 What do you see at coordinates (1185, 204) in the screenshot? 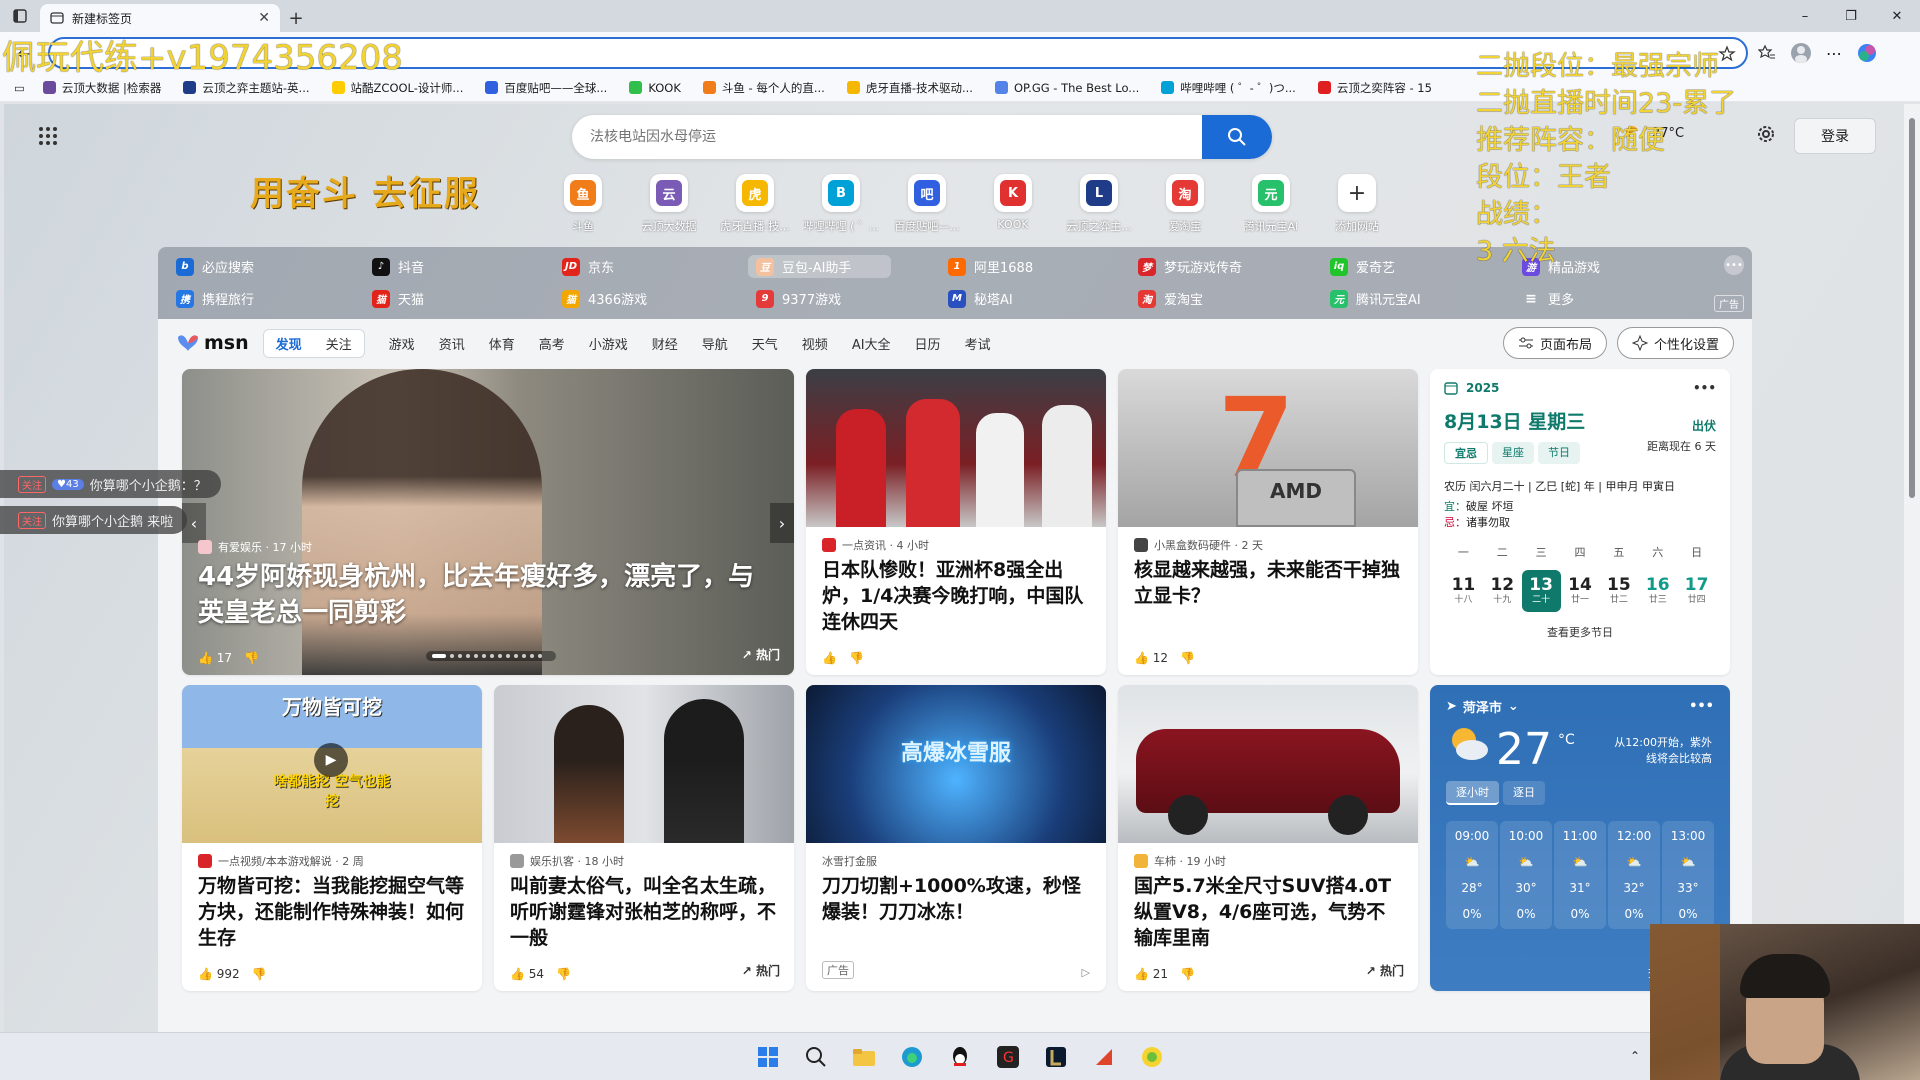
I see `quick-link: 淘爱淘宝` at bounding box center [1185, 204].